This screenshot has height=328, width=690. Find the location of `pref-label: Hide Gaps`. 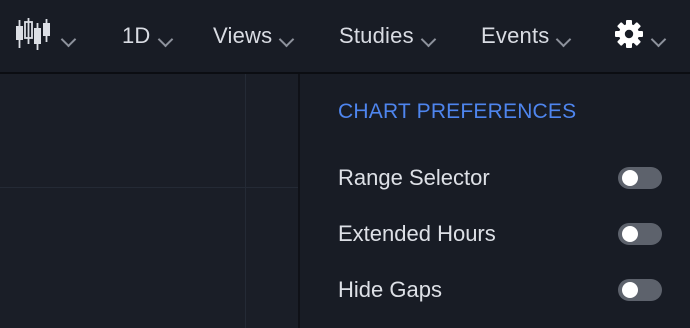

pref-label: Hide Gaps is located at coordinates (390, 289).